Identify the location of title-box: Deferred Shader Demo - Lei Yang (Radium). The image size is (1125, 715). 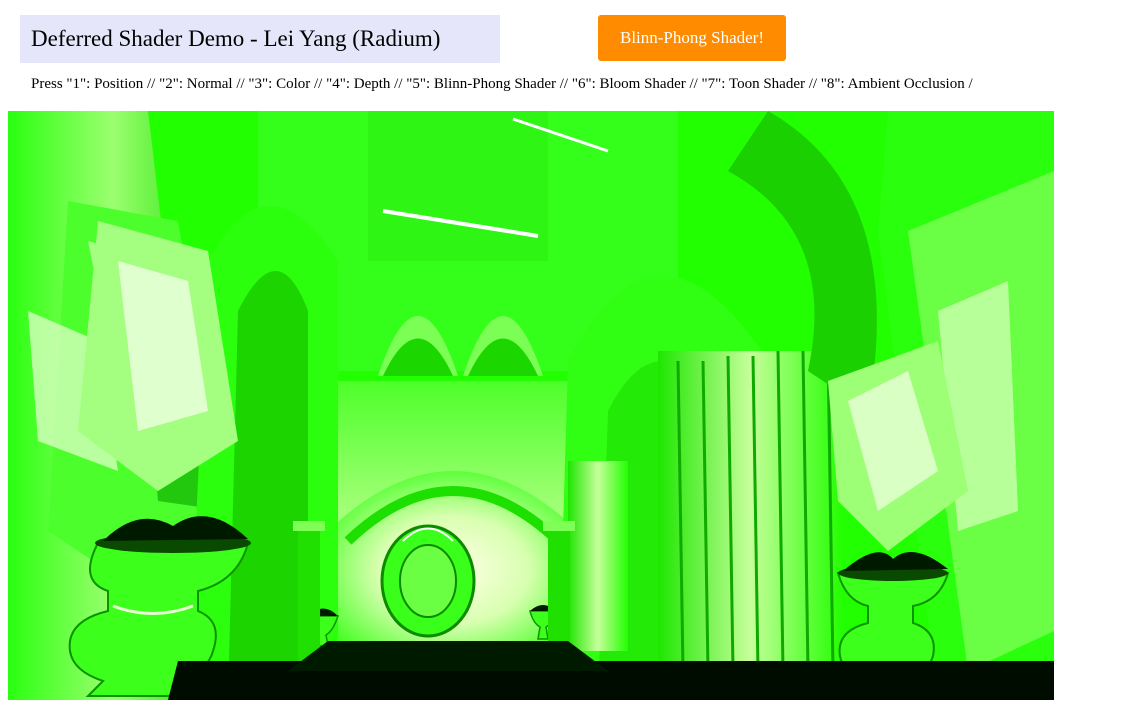
(260, 39).